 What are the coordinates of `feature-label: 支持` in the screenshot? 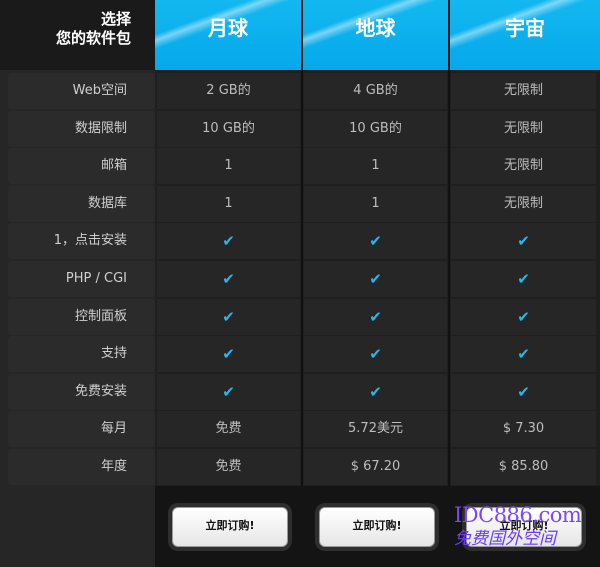 It's located at (81, 354).